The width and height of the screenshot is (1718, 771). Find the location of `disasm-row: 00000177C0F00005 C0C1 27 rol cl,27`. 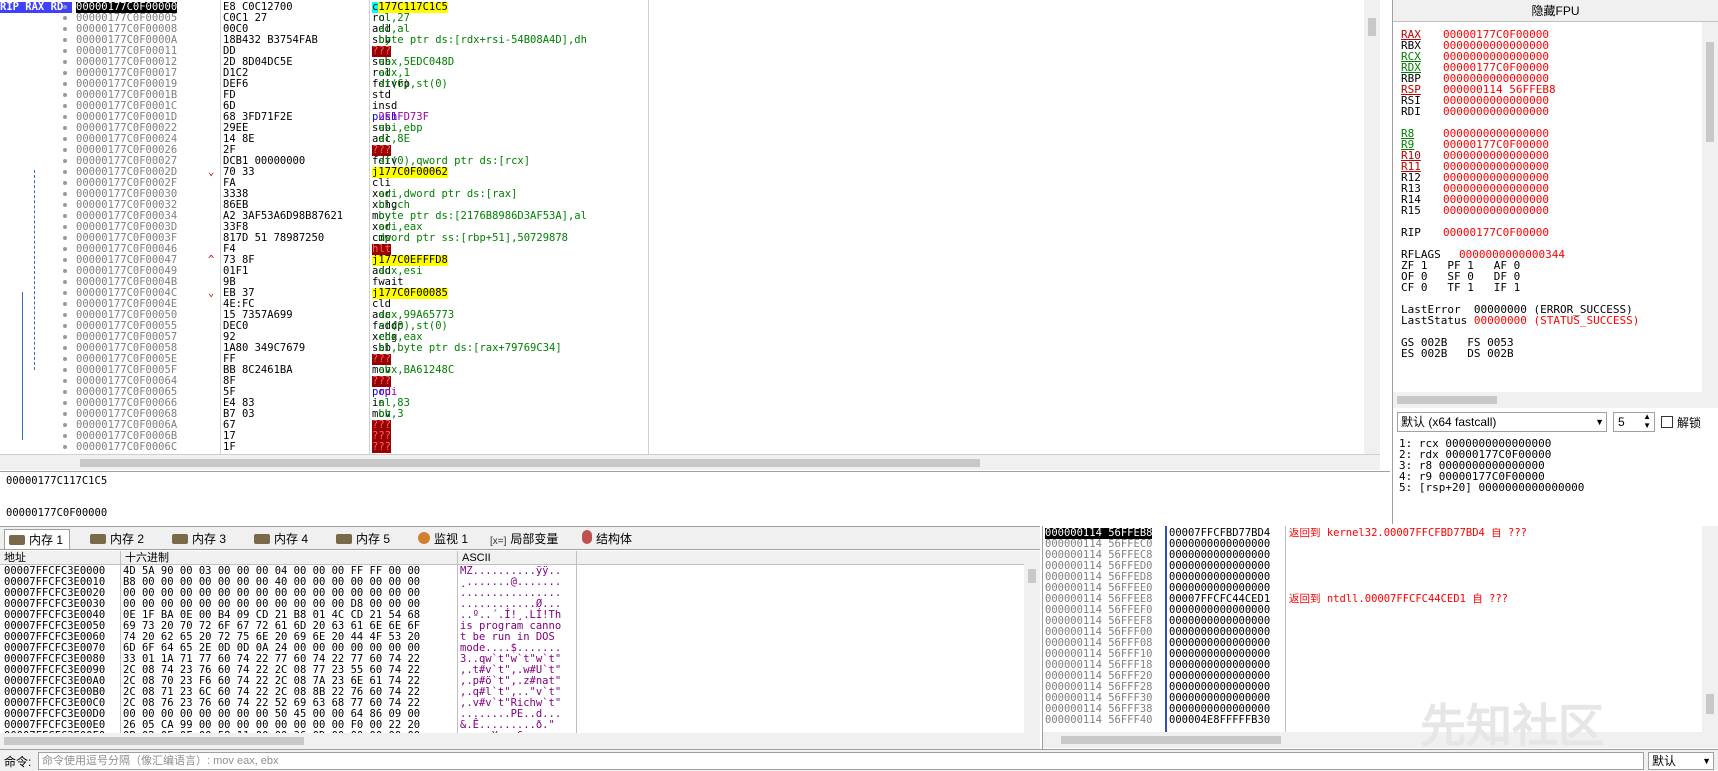

disasm-row: 00000177C0F00005 C0C1 27 rol cl,27 is located at coordinates (682, 18).